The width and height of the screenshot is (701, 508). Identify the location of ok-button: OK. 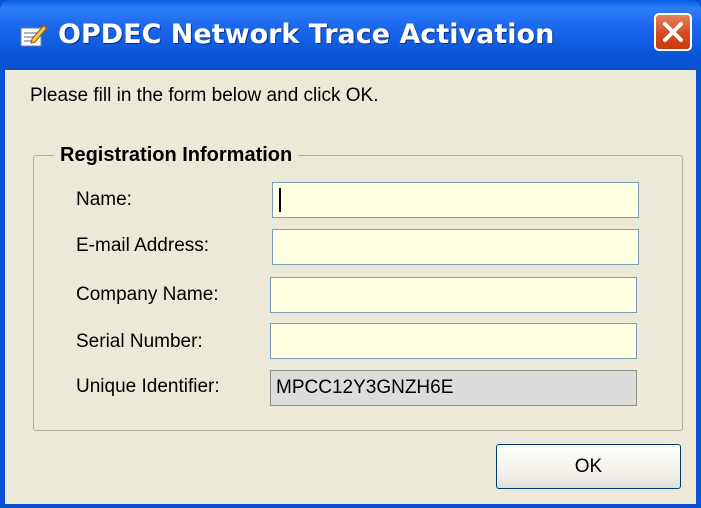
(588, 466).